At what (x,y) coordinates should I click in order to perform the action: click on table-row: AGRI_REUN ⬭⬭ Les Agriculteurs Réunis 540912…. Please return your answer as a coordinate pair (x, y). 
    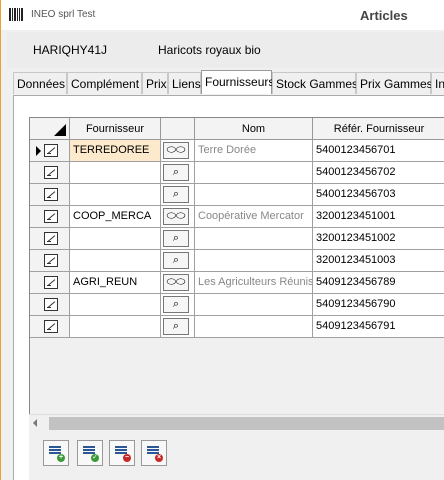
    Looking at the image, I should click on (237, 283).